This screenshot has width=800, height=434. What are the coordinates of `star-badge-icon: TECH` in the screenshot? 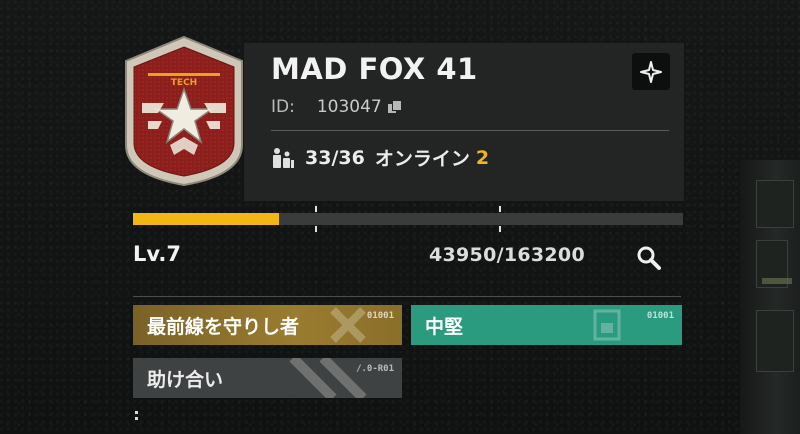 It's located at (184, 110).